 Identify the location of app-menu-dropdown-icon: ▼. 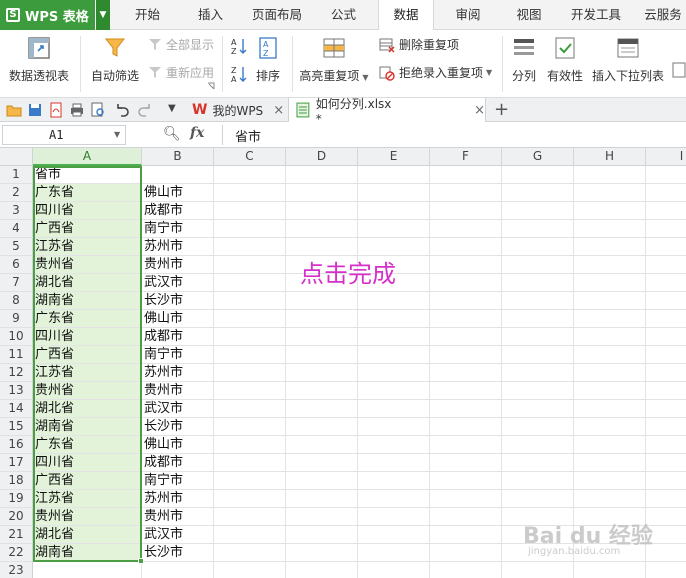
(103, 15).